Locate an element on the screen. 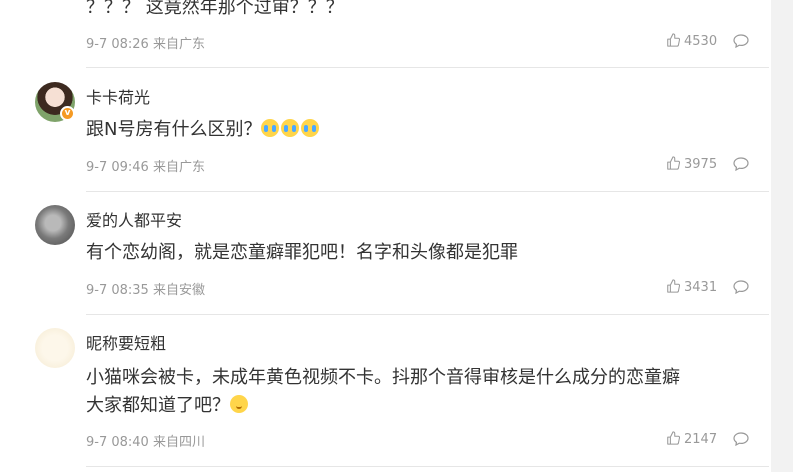 This screenshot has width=793, height=472. comment-username: 卡卡荷光 is located at coordinates (118, 96).